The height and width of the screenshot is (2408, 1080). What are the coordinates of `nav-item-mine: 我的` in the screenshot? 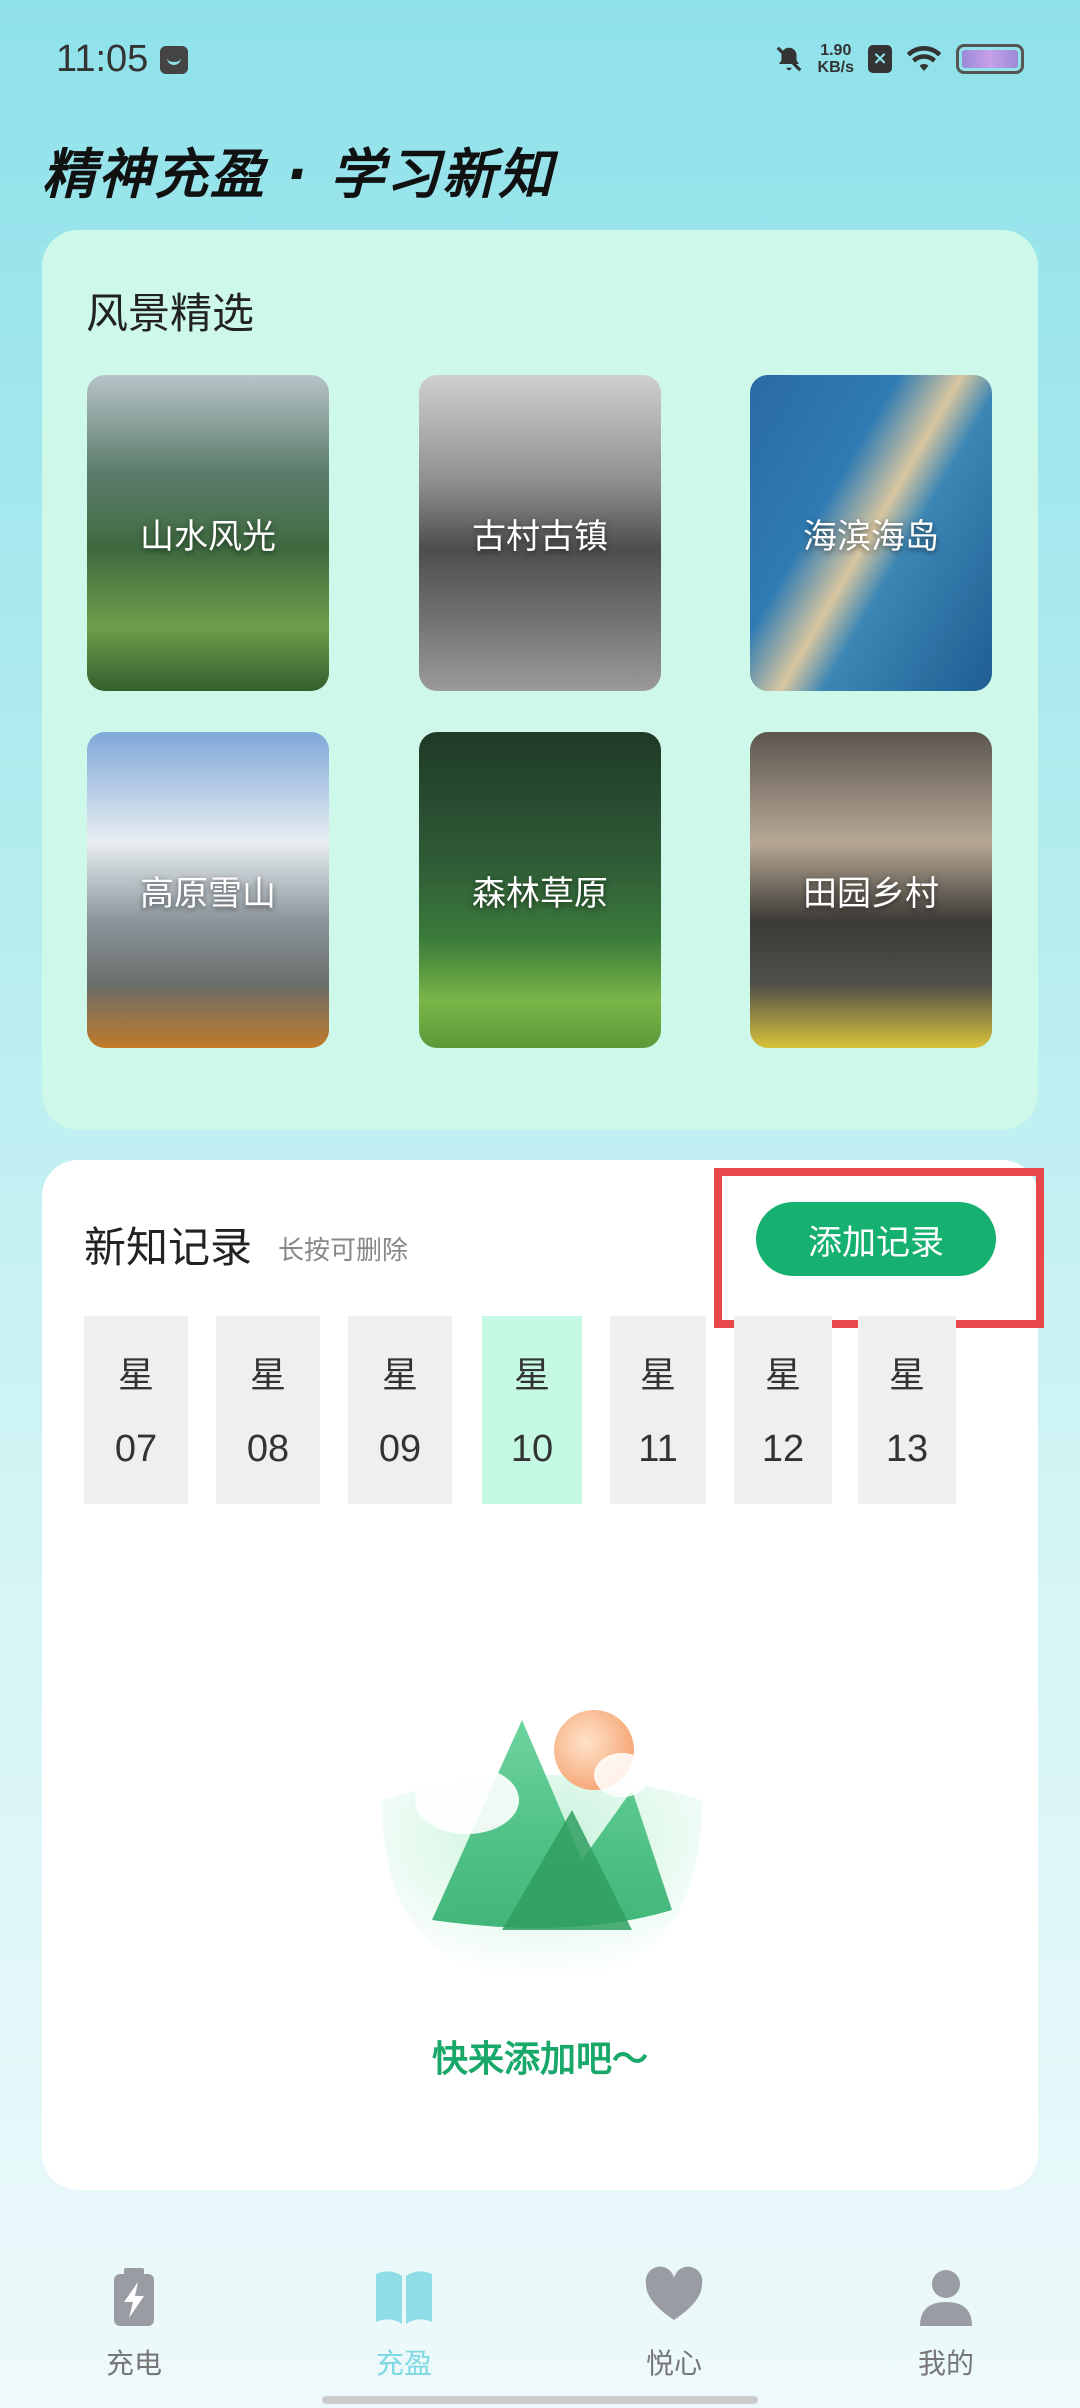 It's located at (946, 2323).